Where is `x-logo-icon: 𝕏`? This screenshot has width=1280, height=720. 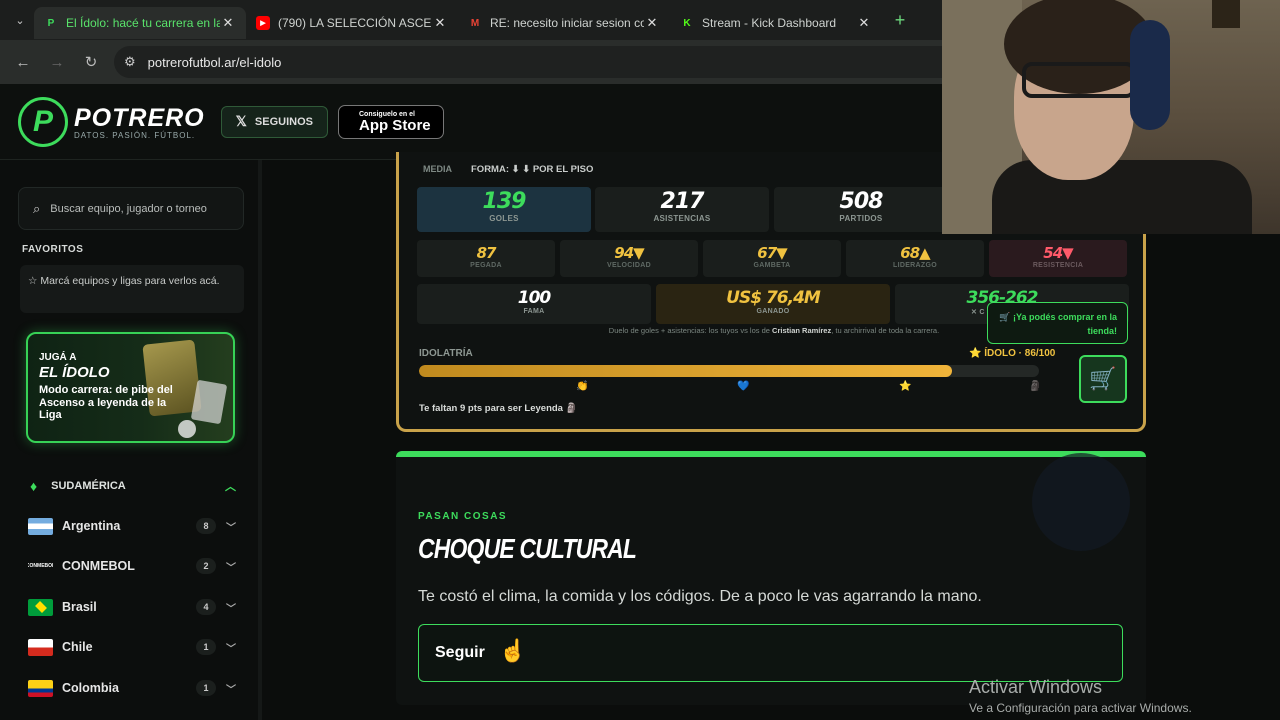 x-logo-icon: 𝕏 is located at coordinates (241, 121).